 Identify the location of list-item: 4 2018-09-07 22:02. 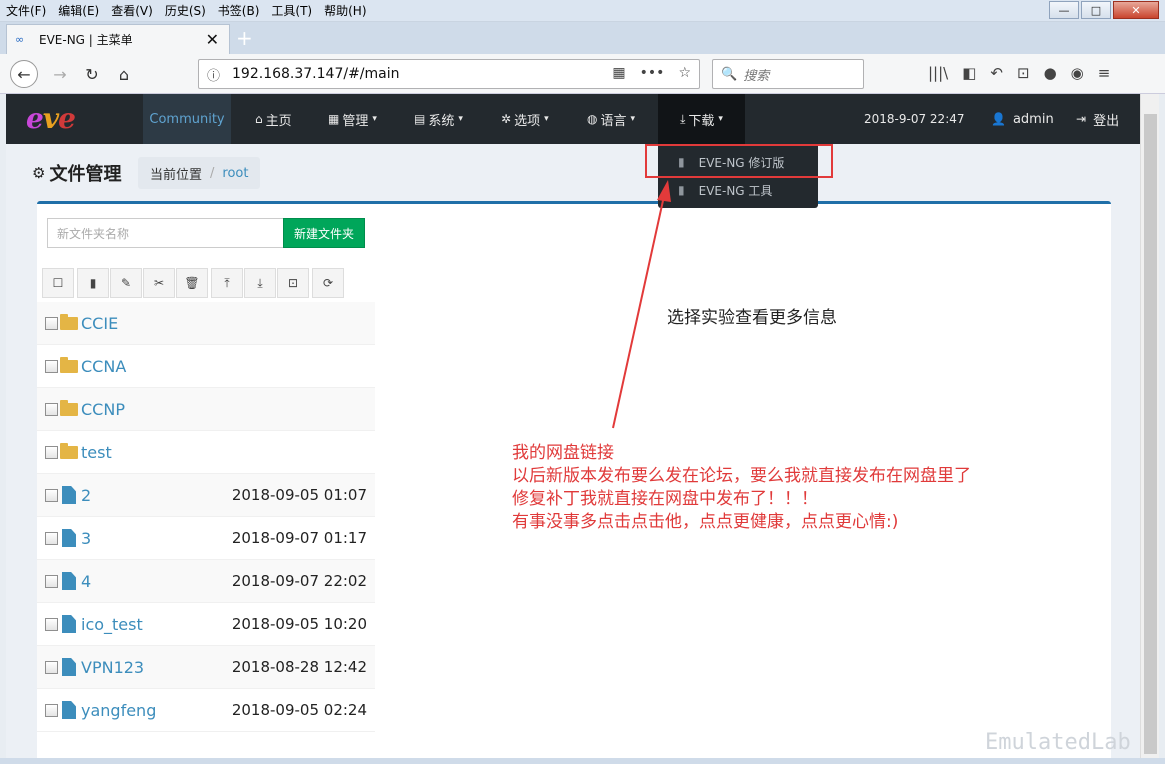
(206, 581).